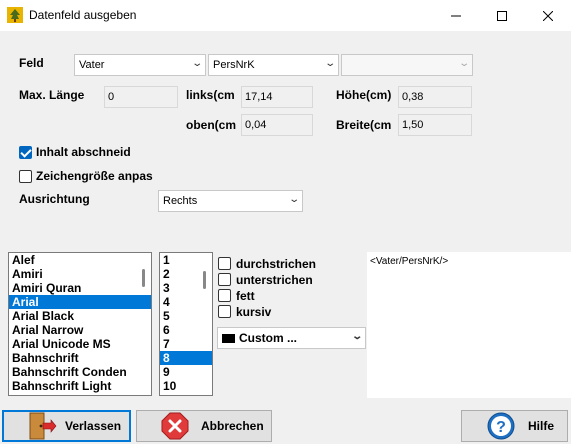 Image resolution: width=571 pixels, height=444 pixels. Describe the element at coordinates (277, 125) in the screenshot. I see `oben-input: 0,04` at that location.